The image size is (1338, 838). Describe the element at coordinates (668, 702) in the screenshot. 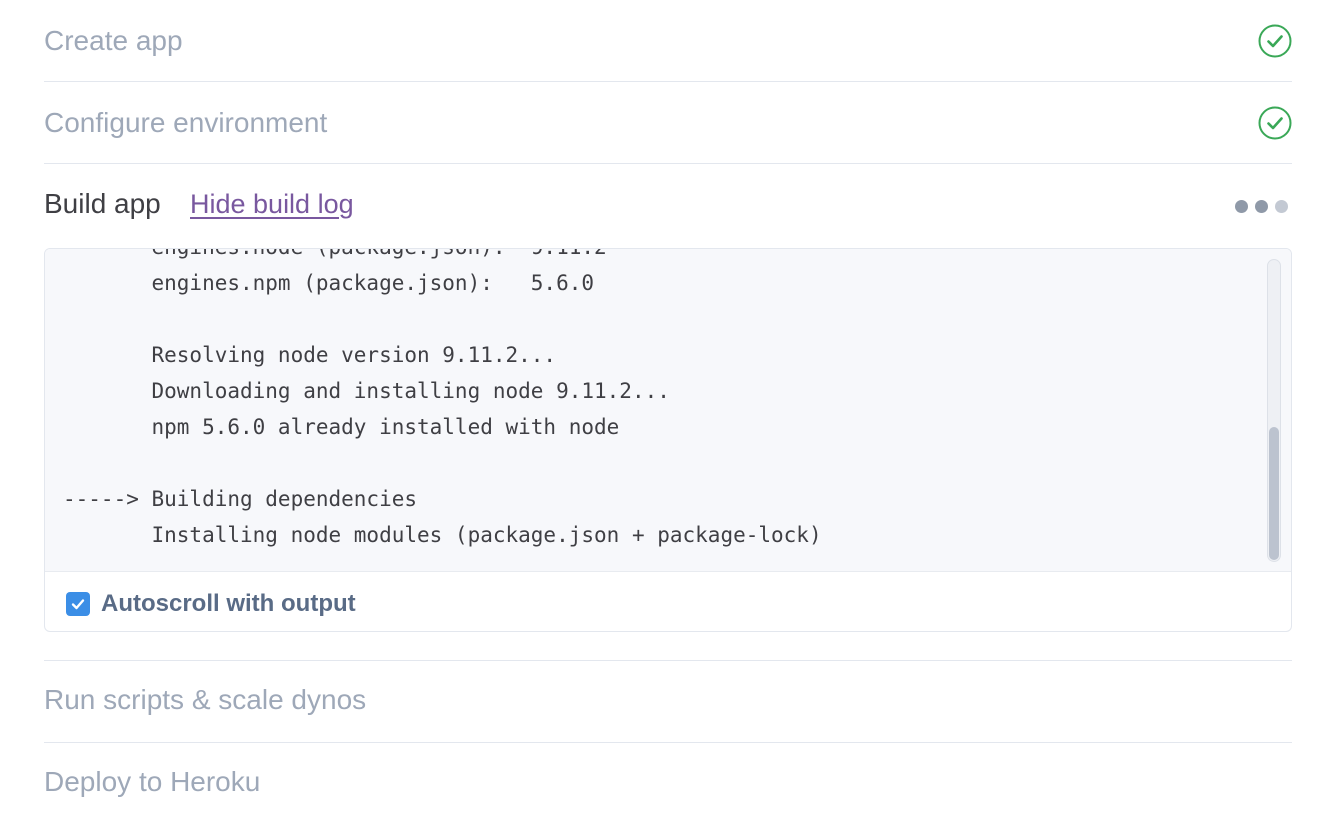

I see `step-run-scripts: Run scripts & scale dynos` at that location.